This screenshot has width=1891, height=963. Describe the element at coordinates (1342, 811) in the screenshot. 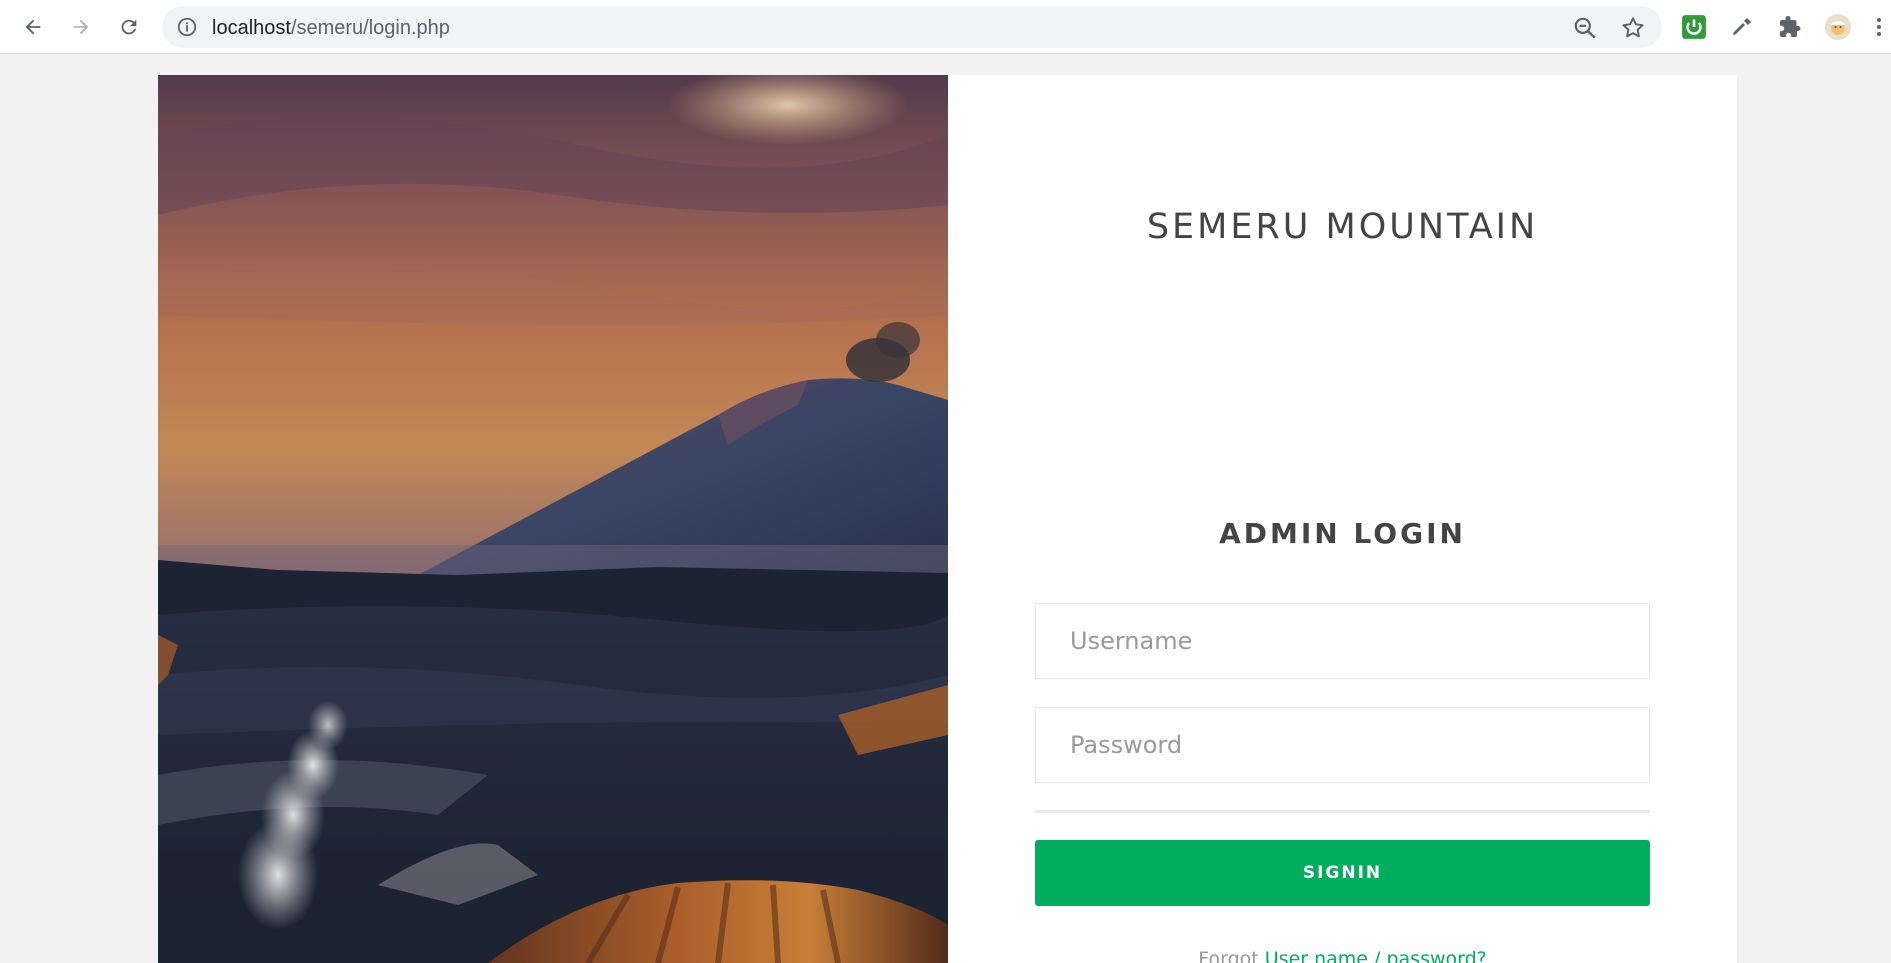

I see `form-divider` at that location.